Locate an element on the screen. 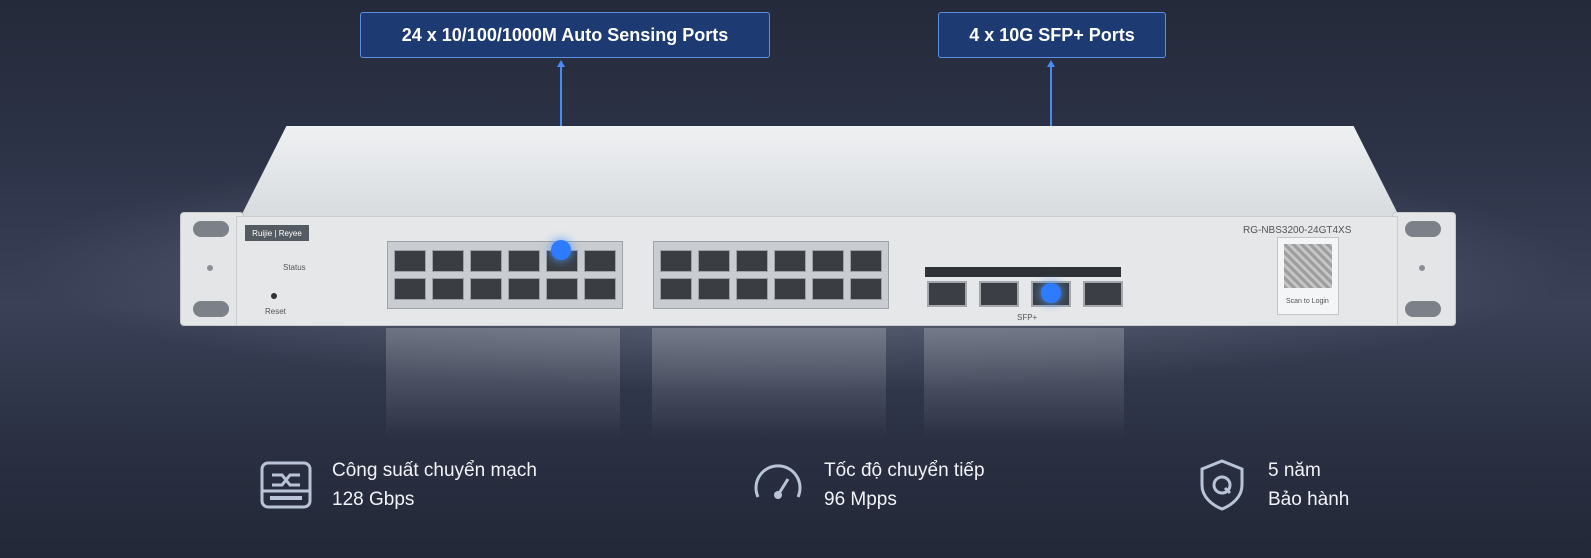 The height and width of the screenshot is (558, 1591). reset-button is located at coordinates (274, 296).